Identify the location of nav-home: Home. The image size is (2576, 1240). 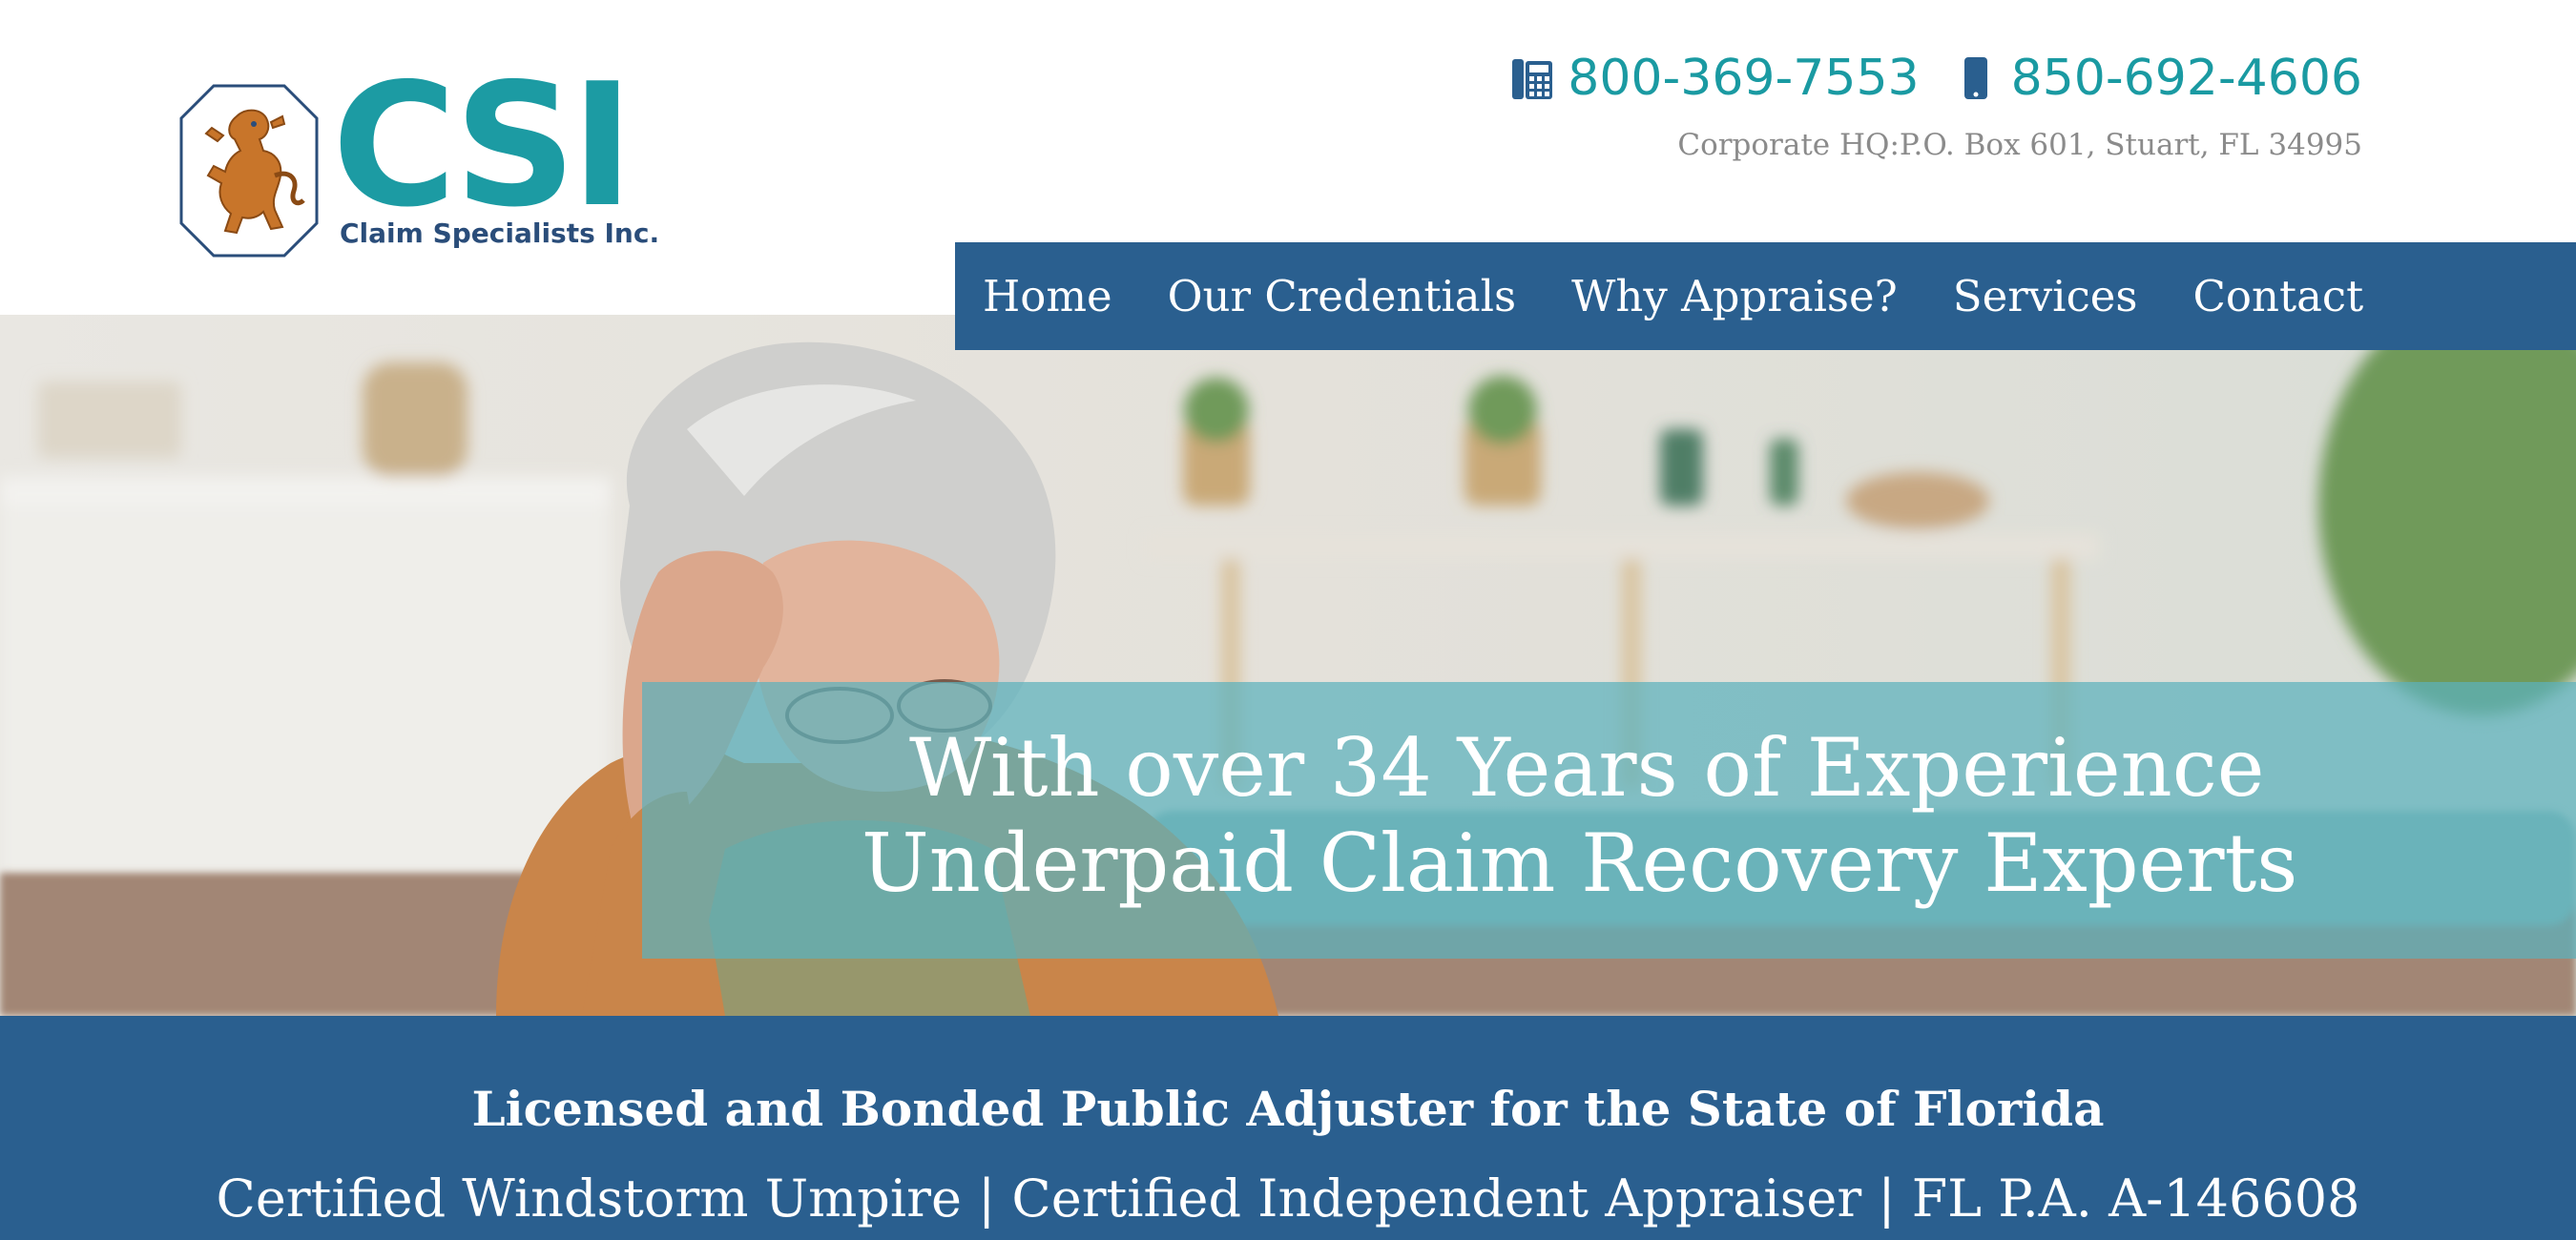
(1047, 296).